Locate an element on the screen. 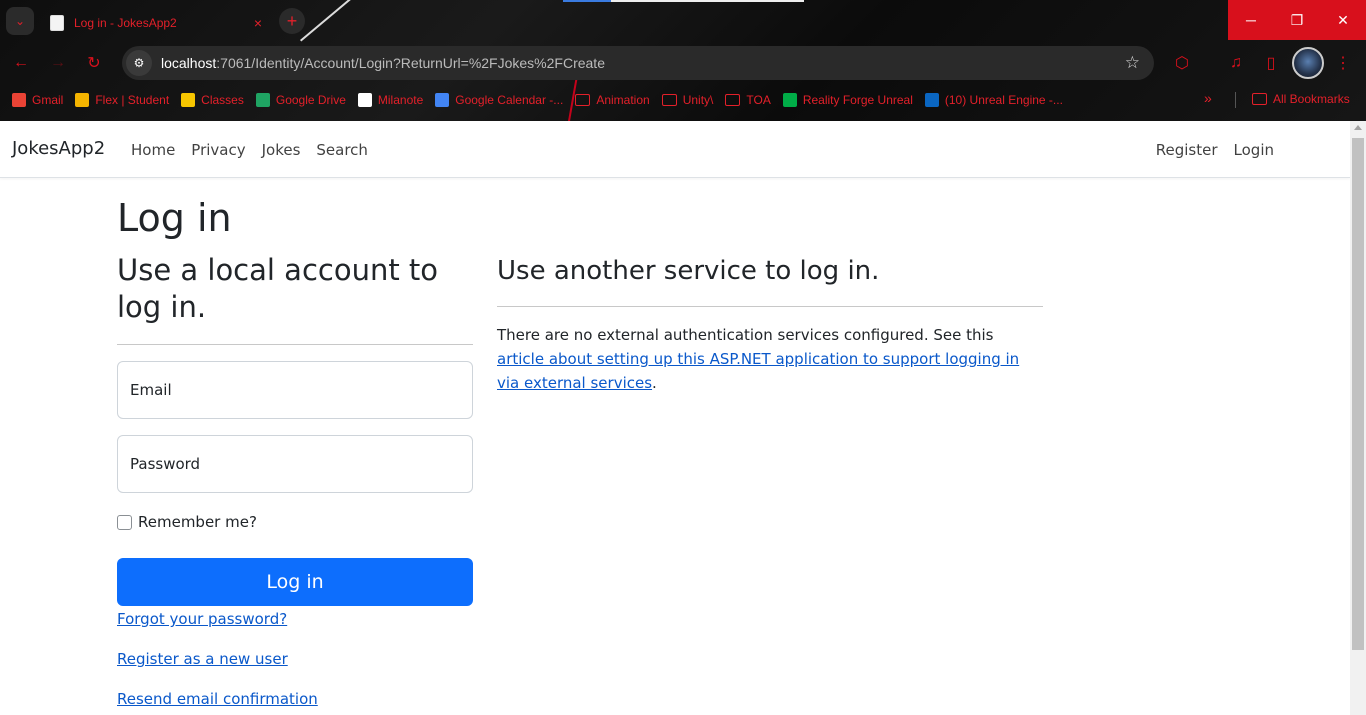 This screenshot has height=715, width=1366. bookmark-label: Google Drive is located at coordinates (310, 100).